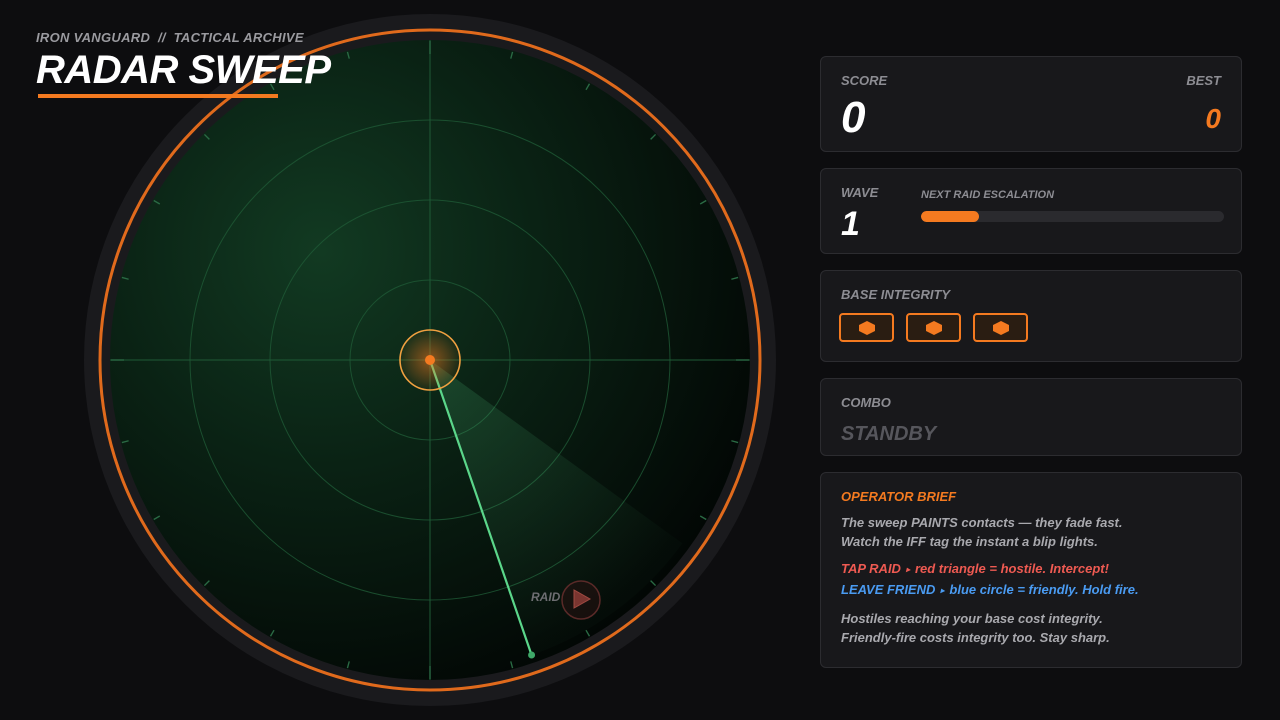 The width and height of the screenshot is (1280, 720). I want to click on contact-label: RAID, so click(546, 597).